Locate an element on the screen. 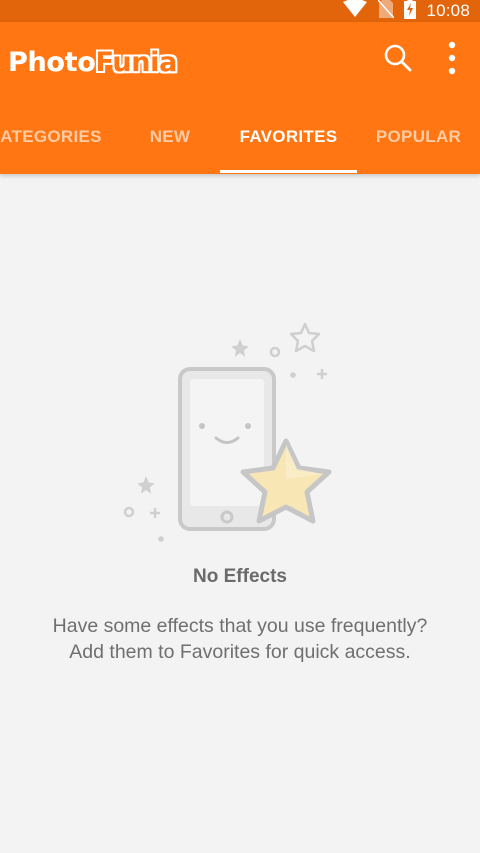 Image resolution: width=480 pixels, height=853 pixels. search-icon is located at coordinates (398, 60).